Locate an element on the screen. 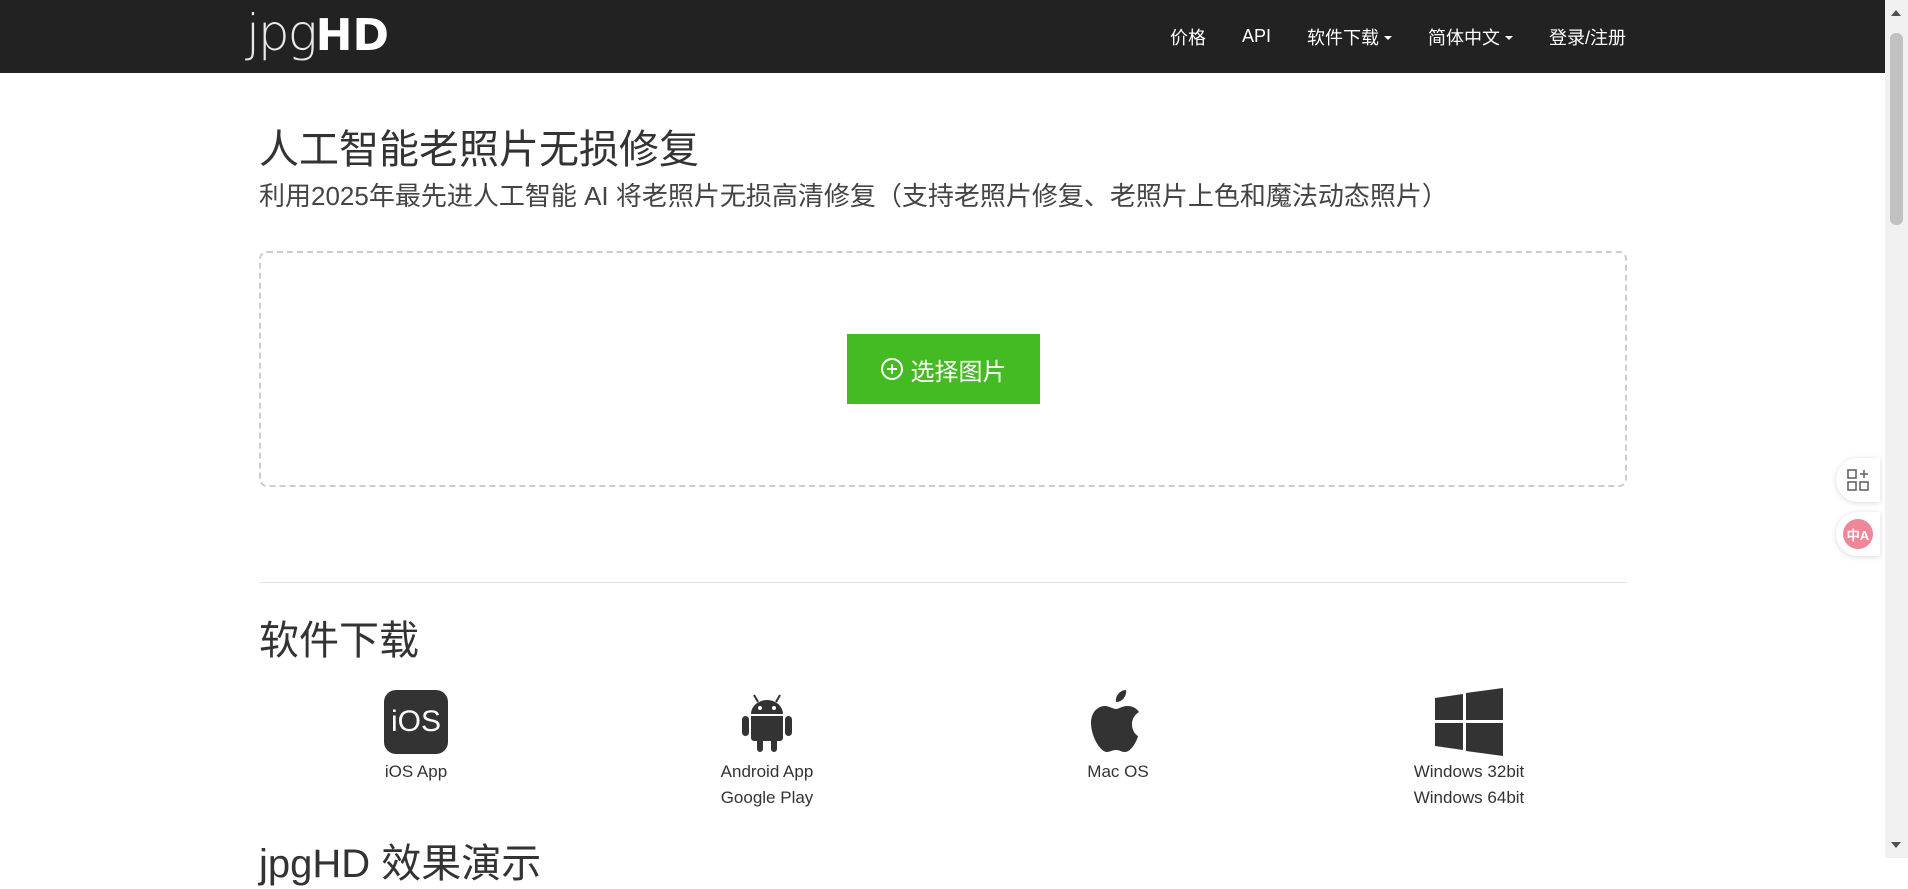 The width and height of the screenshot is (1908, 889). translate-icon: 中A is located at coordinates (1858, 534).